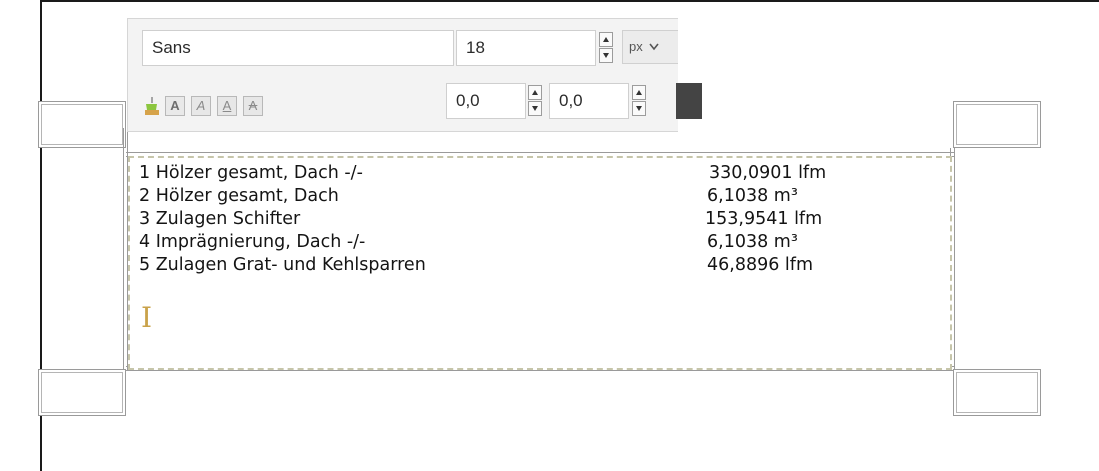  I want to click on text-line-4-label: 4 Imprägnierung, Dach -/-, so click(252, 242).